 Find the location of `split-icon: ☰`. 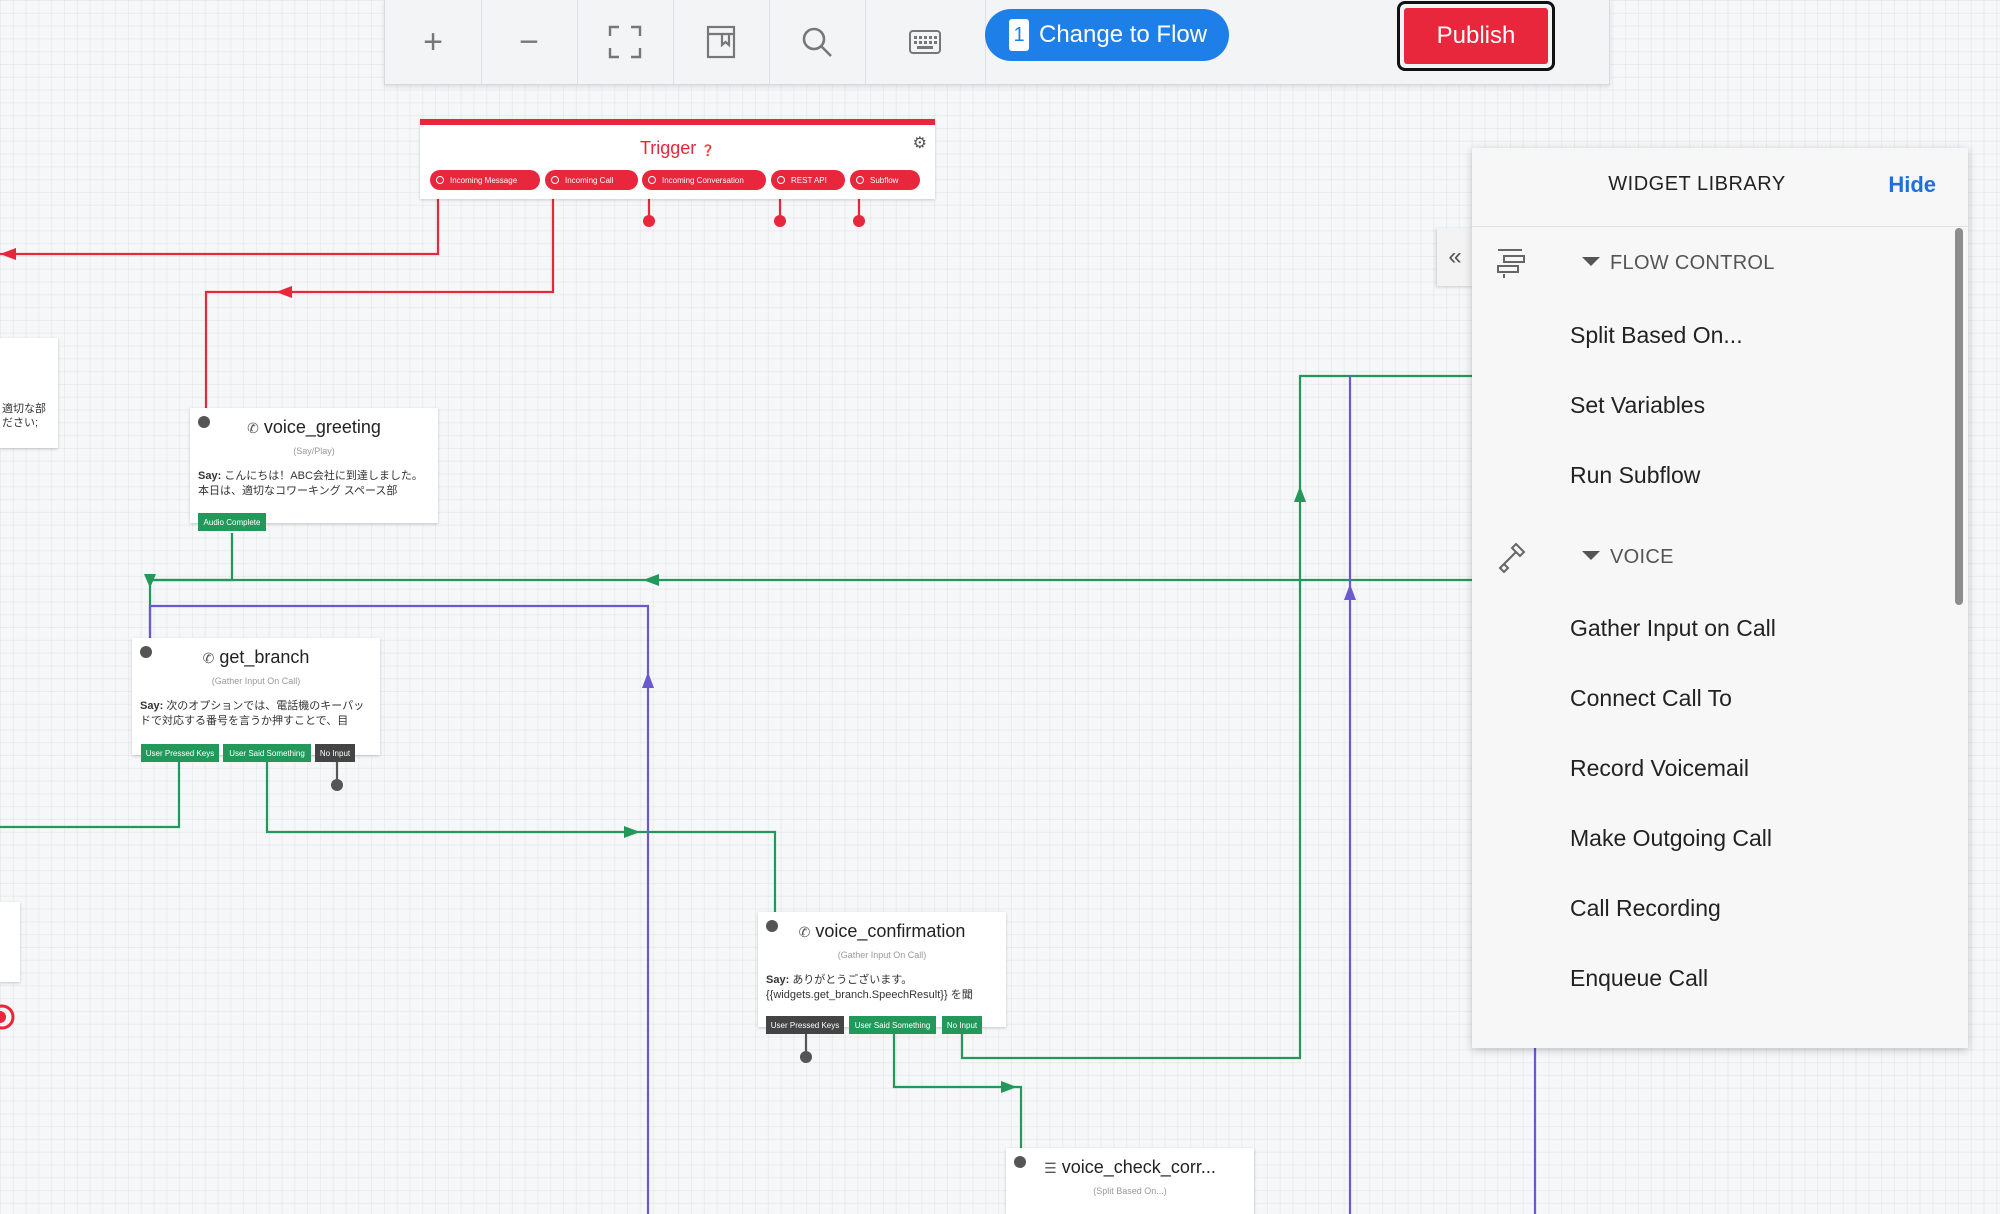

split-icon: ☰ is located at coordinates (1050, 1168).